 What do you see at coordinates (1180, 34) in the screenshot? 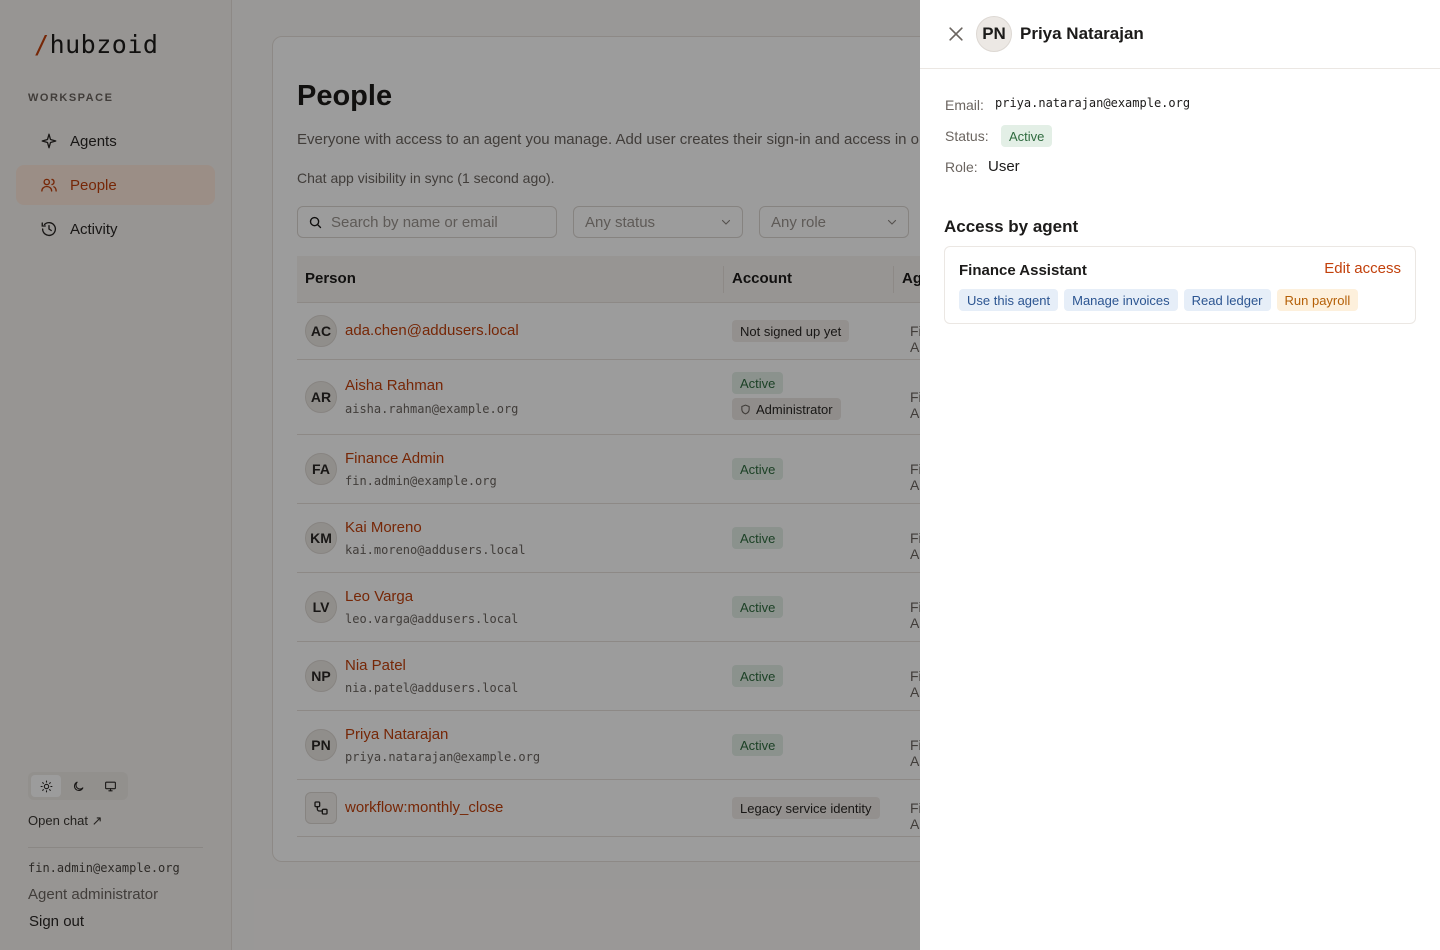
I see `drawer-header: PN Priya Natarajan` at bounding box center [1180, 34].